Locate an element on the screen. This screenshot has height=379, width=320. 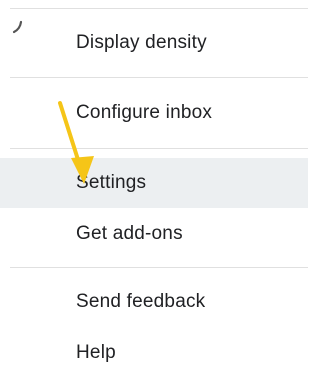
menu-item-help: Help is located at coordinates (154, 353).